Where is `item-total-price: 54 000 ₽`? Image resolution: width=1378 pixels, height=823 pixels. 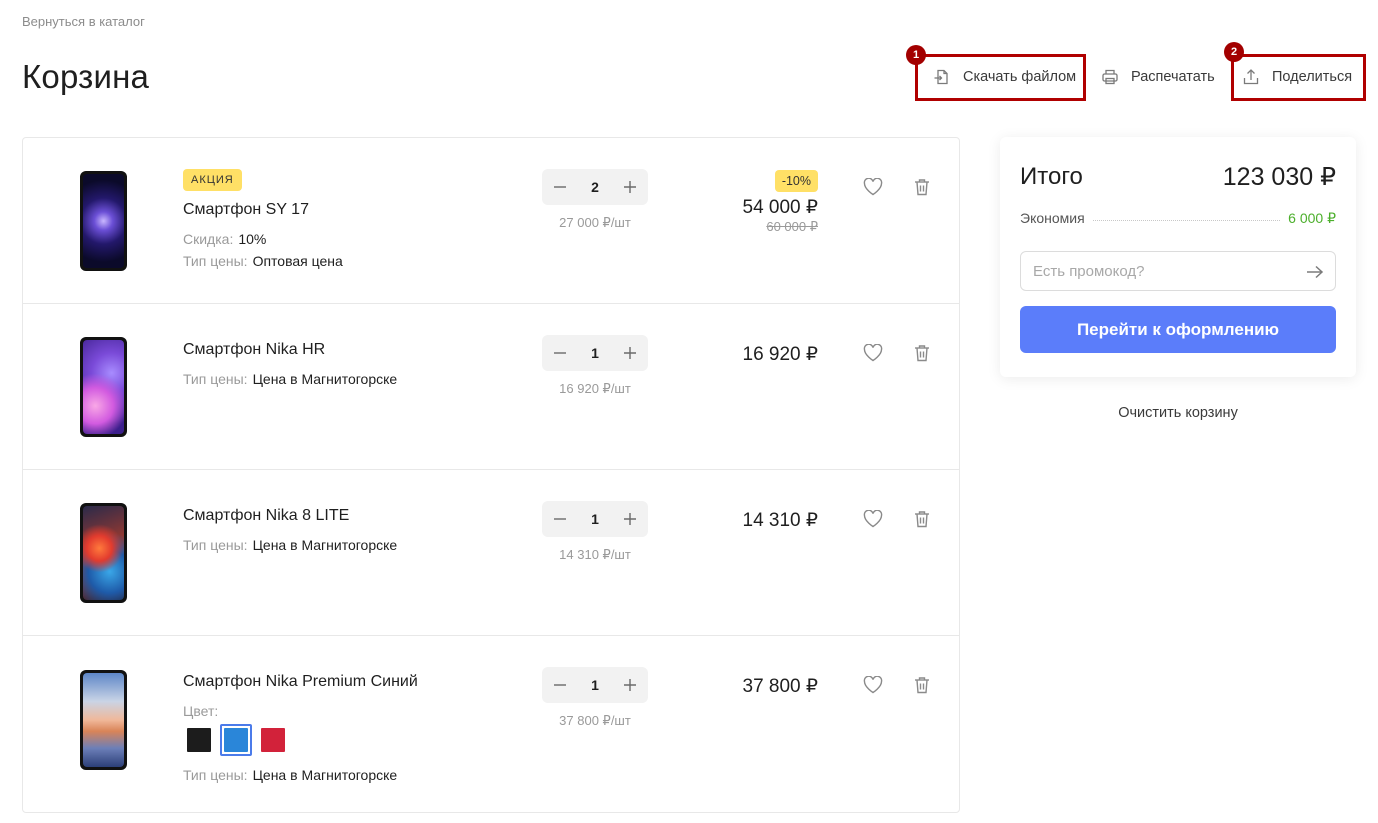
item-total-price: 54 000 ₽ is located at coordinates (780, 207).